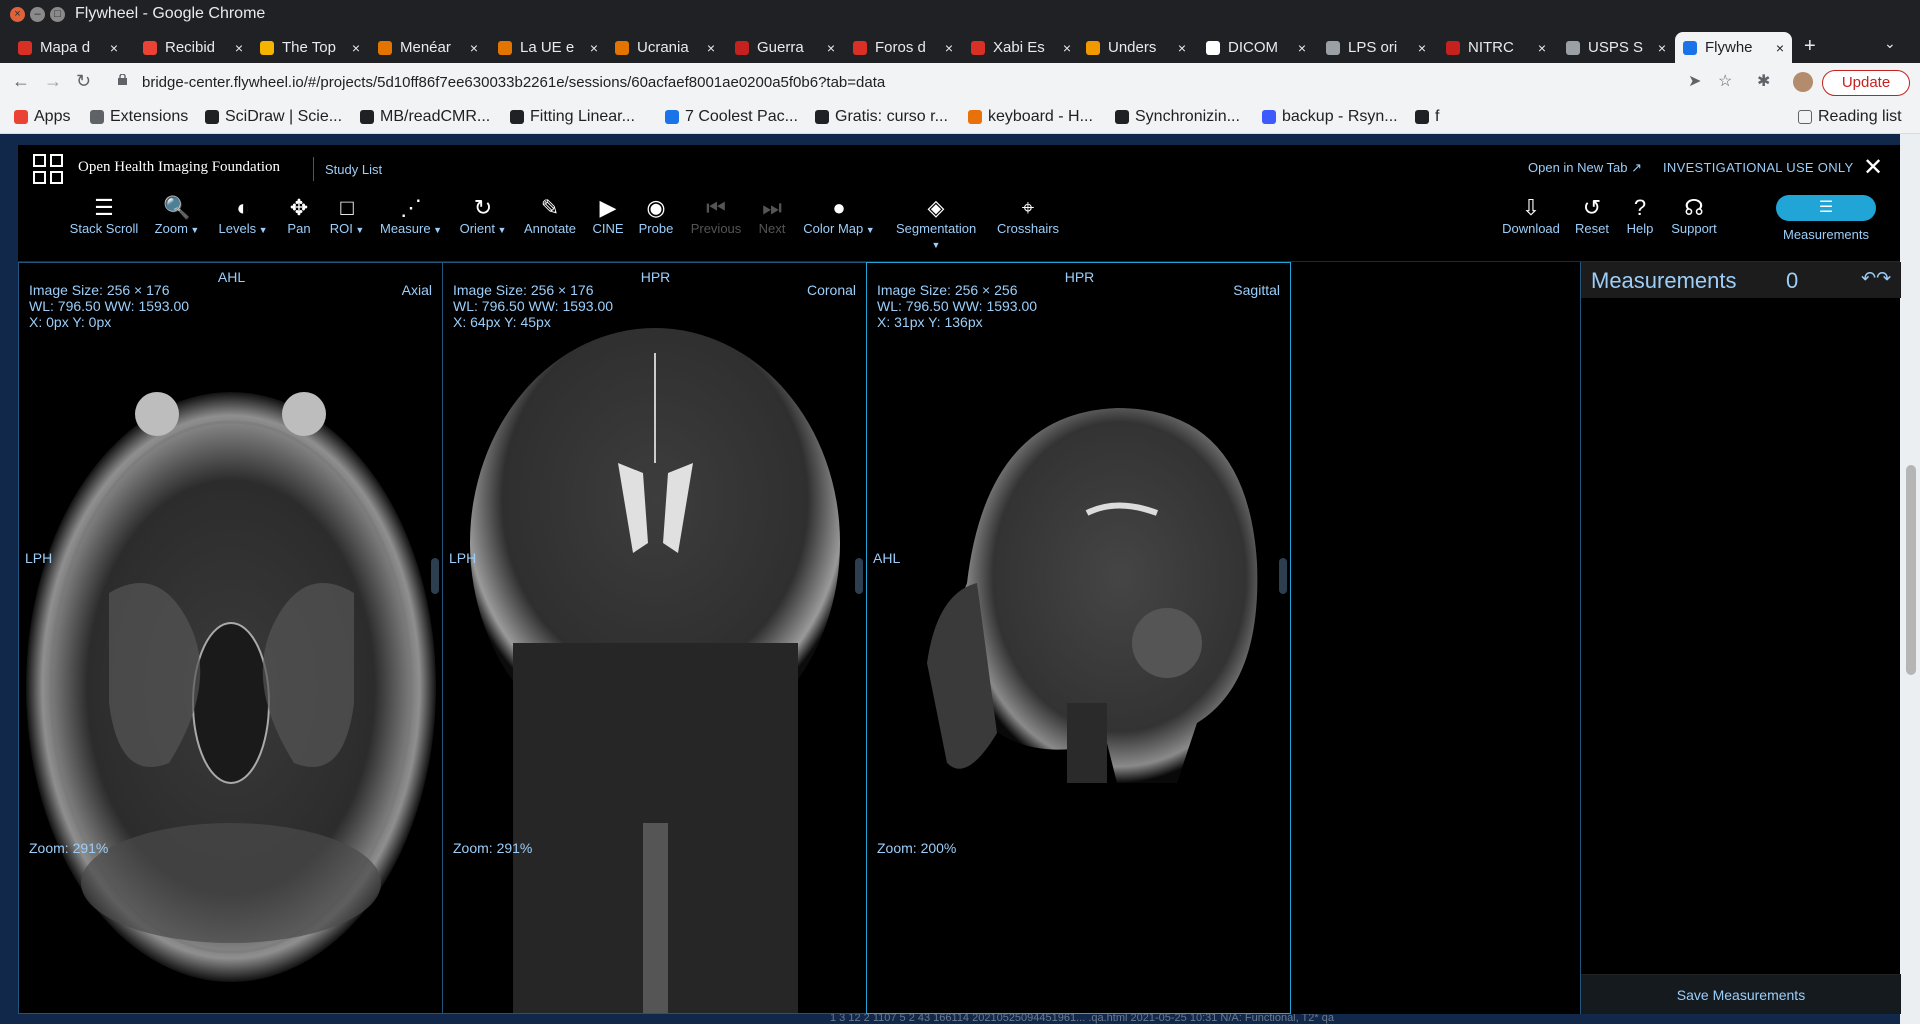 The width and height of the screenshot is (1920, 1024). Describe the element at coordinates (785, 47) in the screenshot. I see `browser-tab: Guerra ×` at that location.